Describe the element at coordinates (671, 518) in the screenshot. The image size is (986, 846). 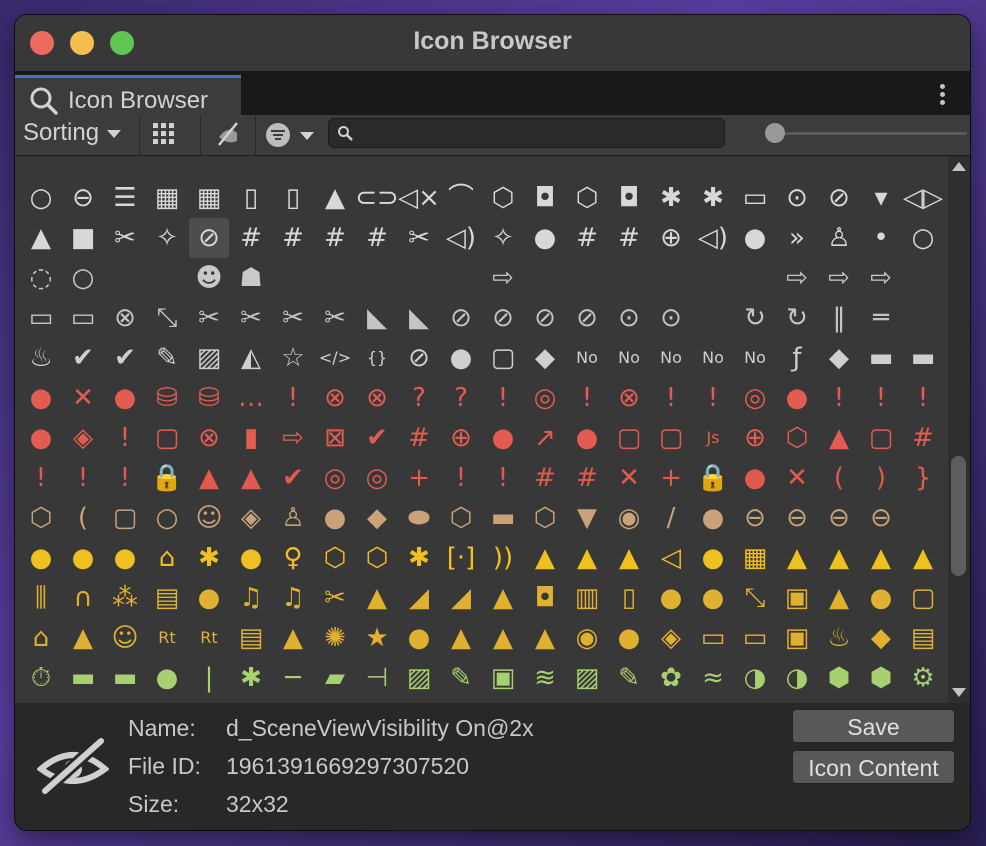
I see `icon-cell: /` at that location.